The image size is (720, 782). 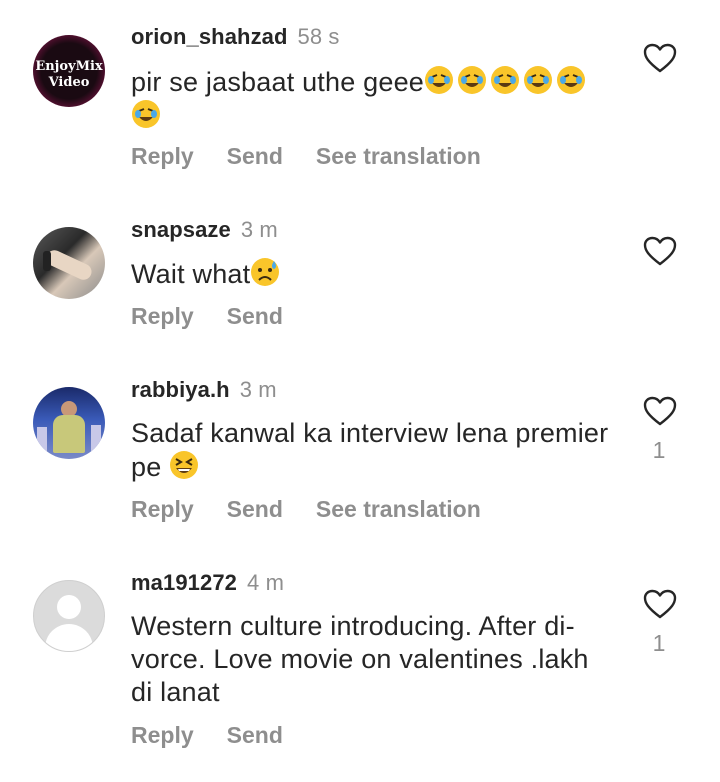 What do you see at coordinates (360, 659) in the screenshot?
I see `comment-text-line: vorce. Love movie on valentines .lakh` at bounding box center [360, 659].